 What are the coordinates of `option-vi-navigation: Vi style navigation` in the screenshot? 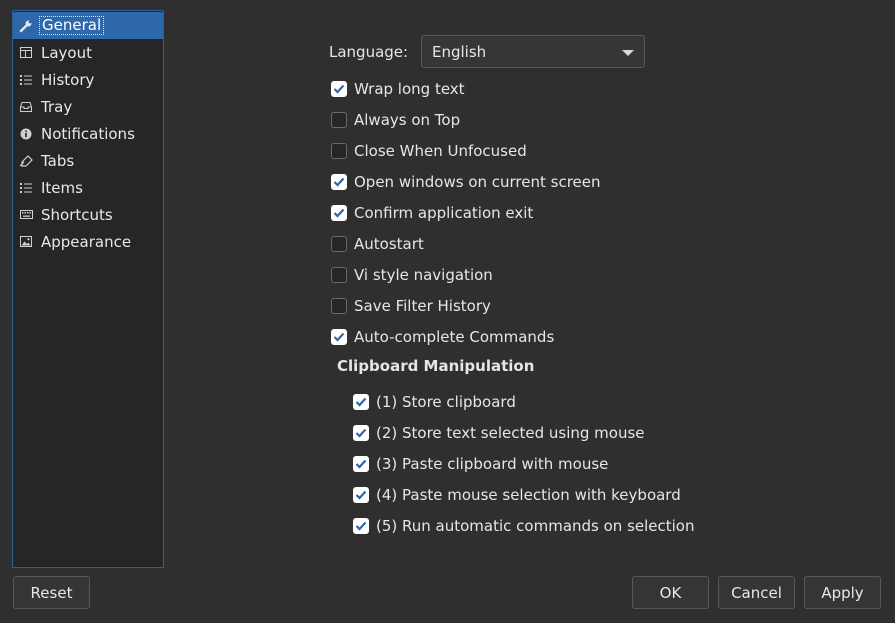 It's located at (412, 275).